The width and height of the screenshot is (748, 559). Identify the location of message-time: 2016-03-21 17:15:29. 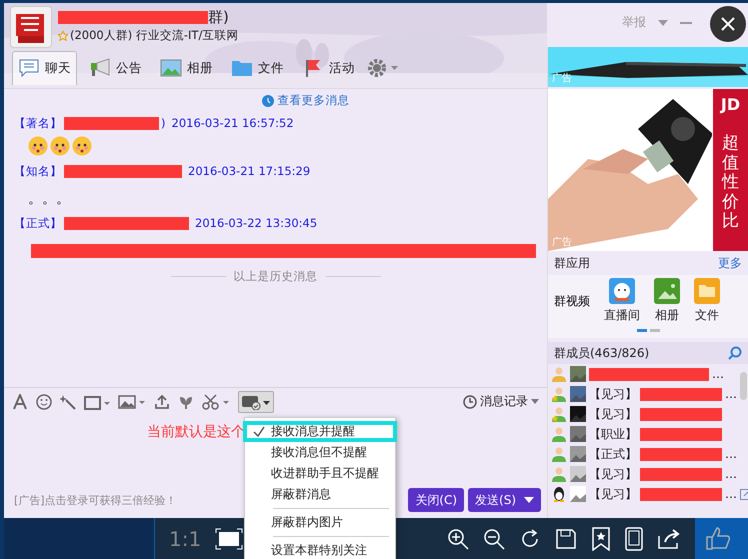
(249, 171).